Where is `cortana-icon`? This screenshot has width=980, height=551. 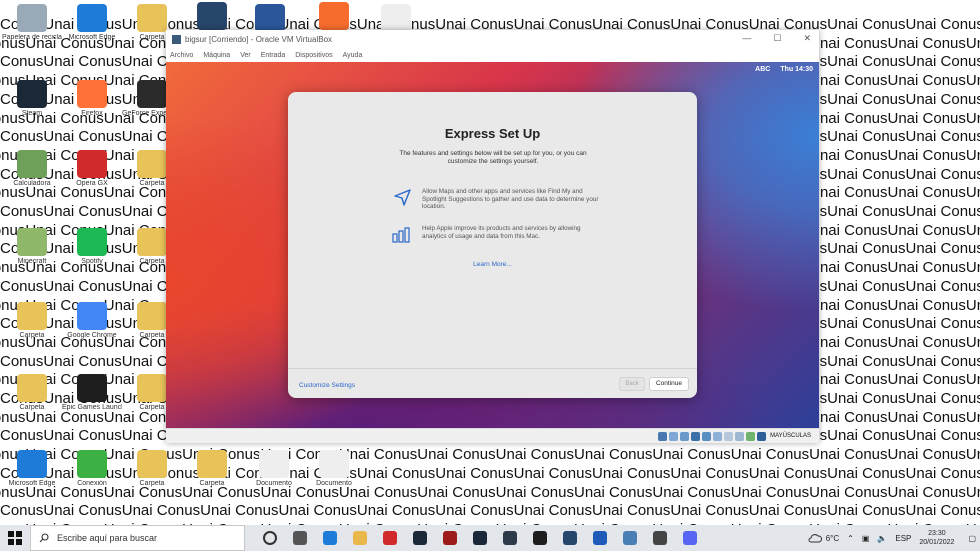
cortana-icon is located at coordinates (270, 538).